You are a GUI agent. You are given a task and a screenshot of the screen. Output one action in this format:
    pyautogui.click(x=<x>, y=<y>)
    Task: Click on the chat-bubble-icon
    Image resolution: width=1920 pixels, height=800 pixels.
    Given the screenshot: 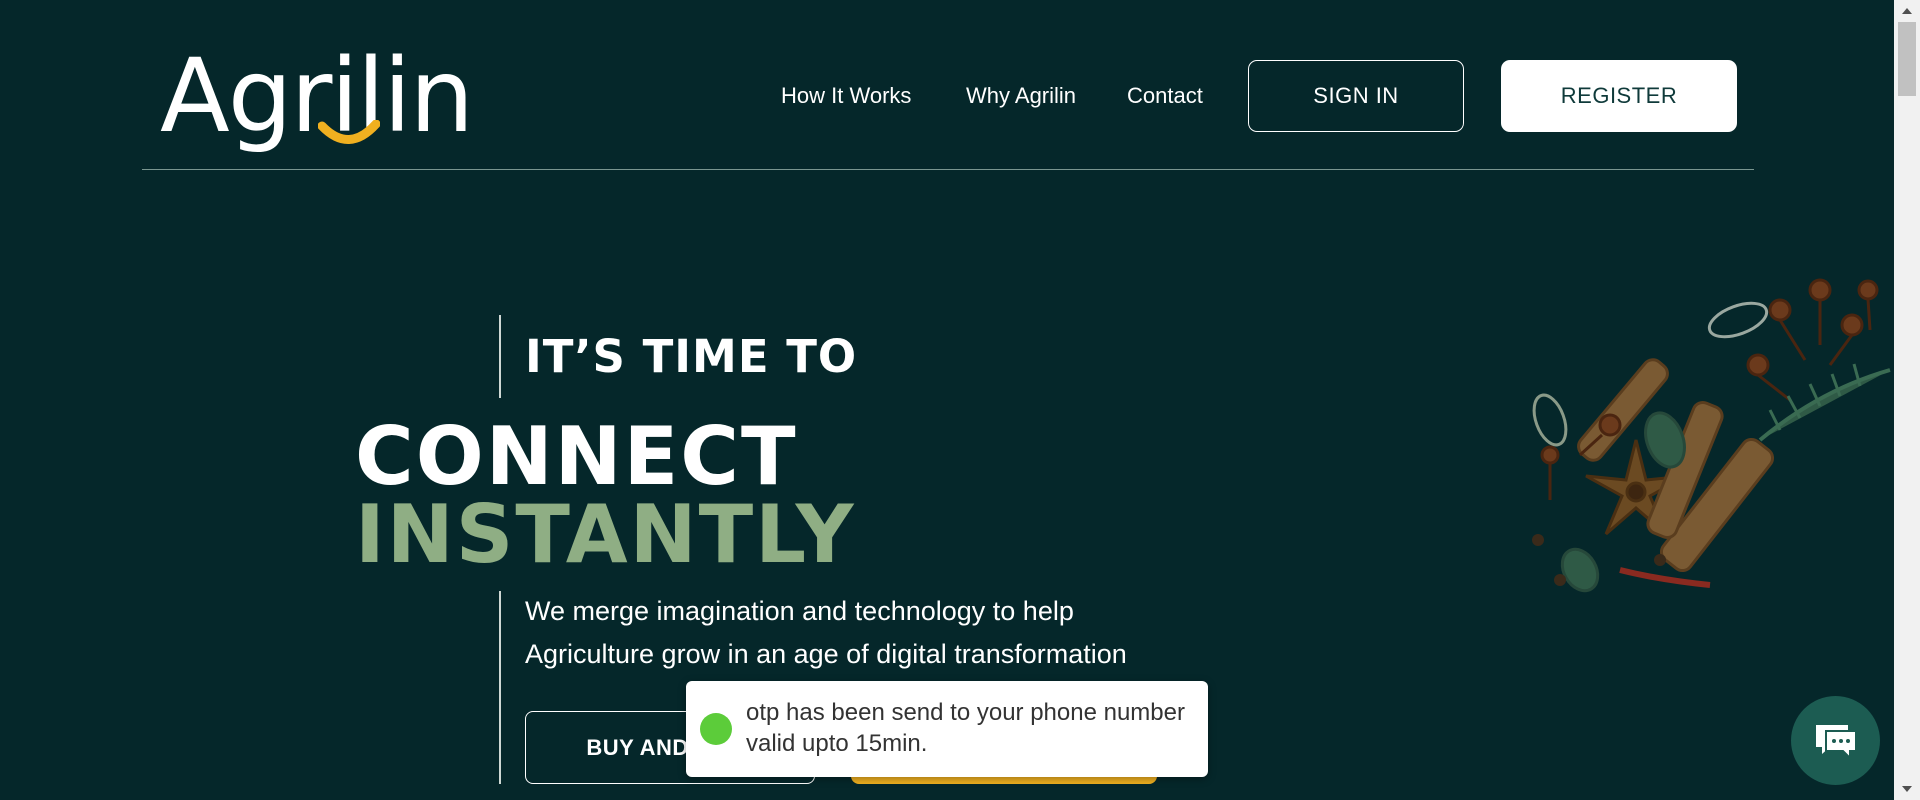 What is the action you would take?
    pyautogui.click(x=1836, y=742)
    